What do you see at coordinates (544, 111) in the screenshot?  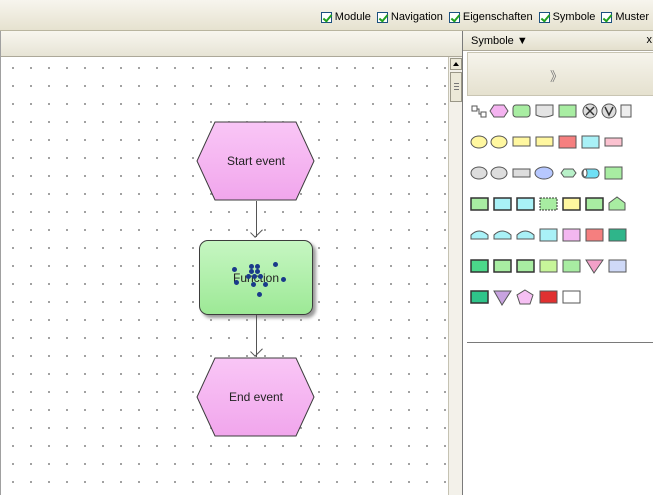 I see `symbol-document-icon` at bounding box center [544, 111].